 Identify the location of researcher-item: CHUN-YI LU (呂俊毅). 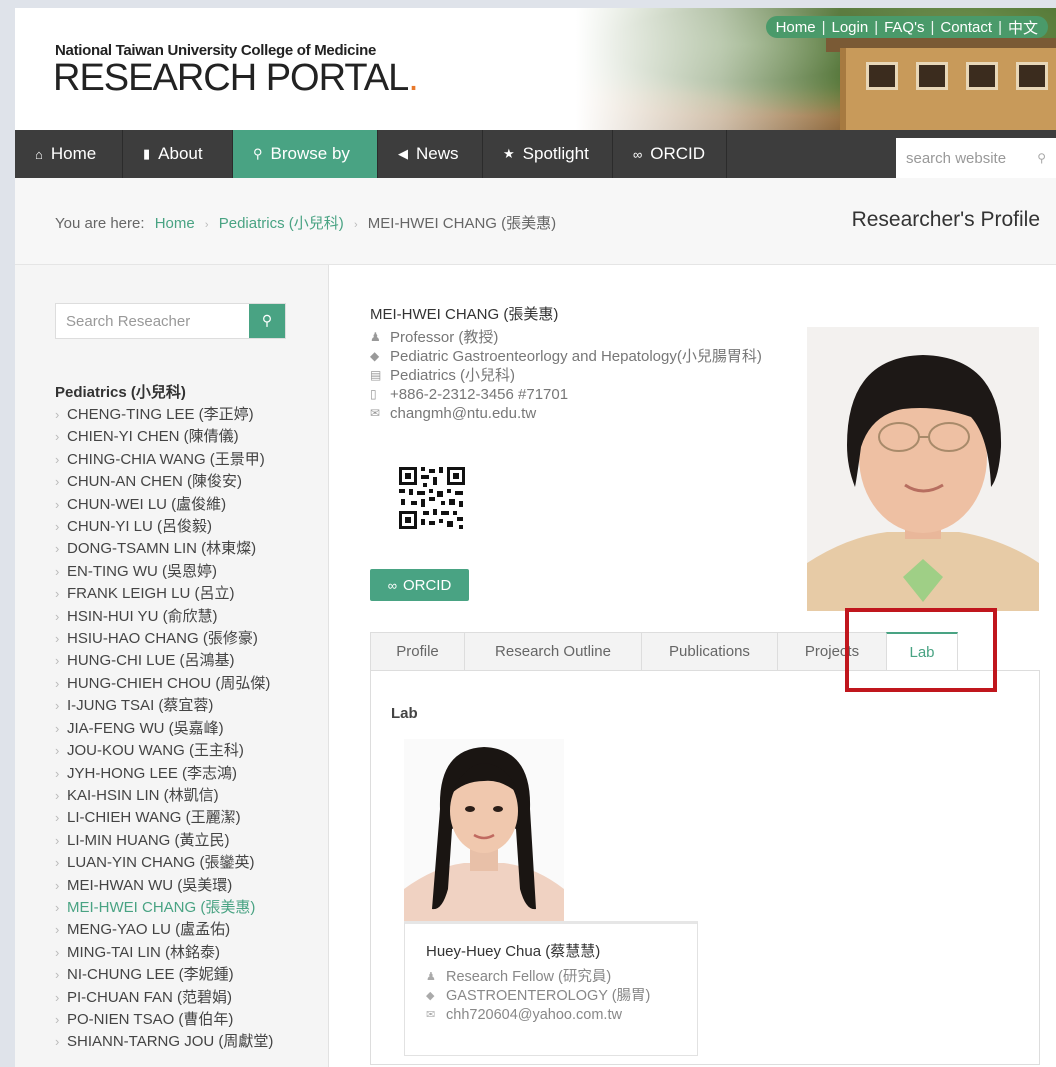
(175, 527).